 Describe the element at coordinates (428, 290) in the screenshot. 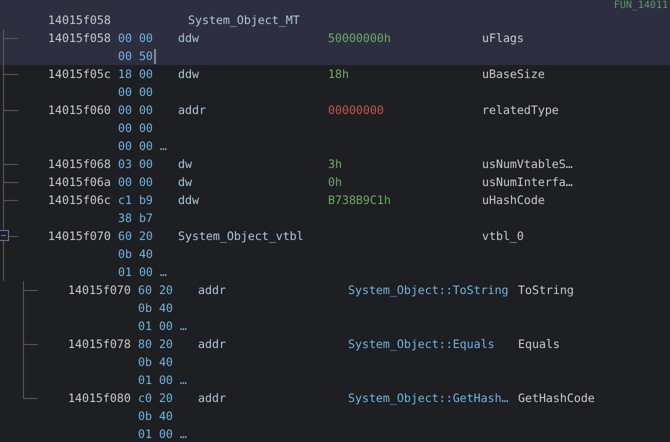

I see `operand-value: System_Object::ToString` at that location.